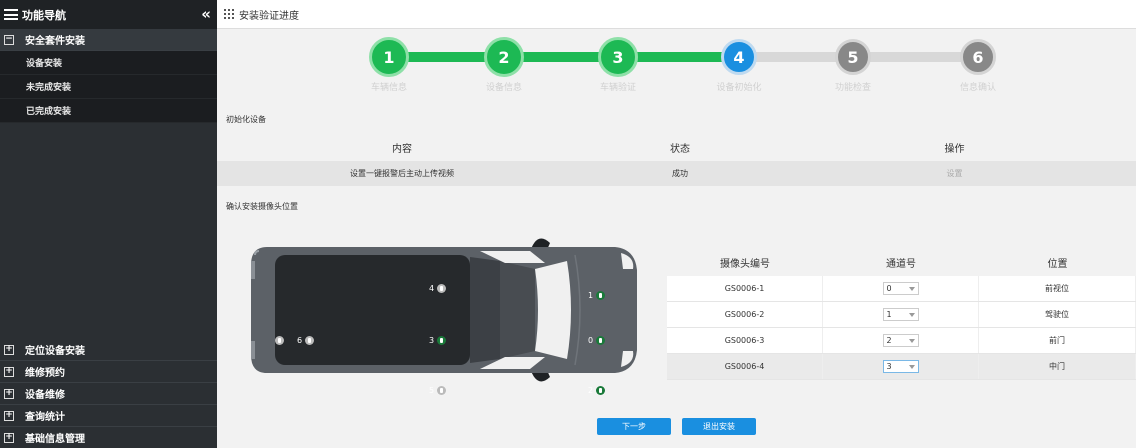  I want to click on table-header: 摄像头编号 通道号 位置, so click(901, 262).